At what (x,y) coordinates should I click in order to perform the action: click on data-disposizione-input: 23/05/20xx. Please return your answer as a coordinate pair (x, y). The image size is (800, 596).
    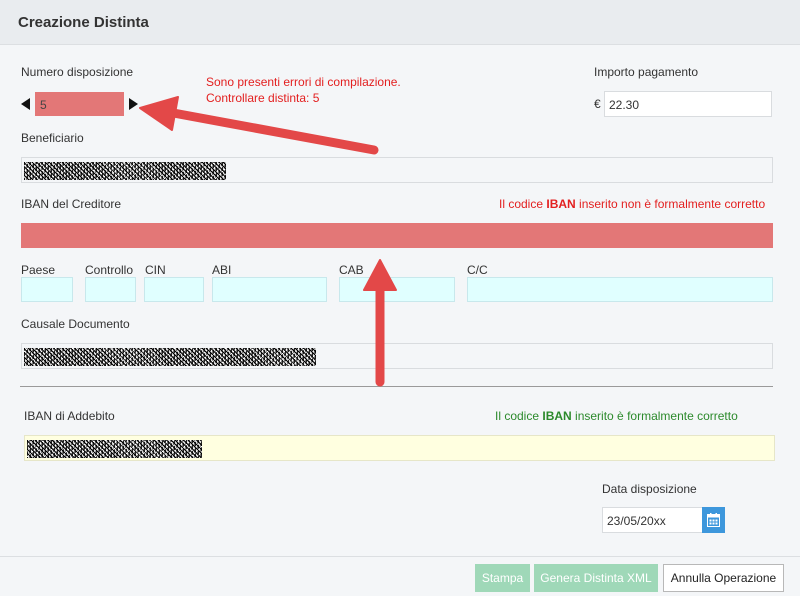
    Looking at the image, I should click on (652, 520).